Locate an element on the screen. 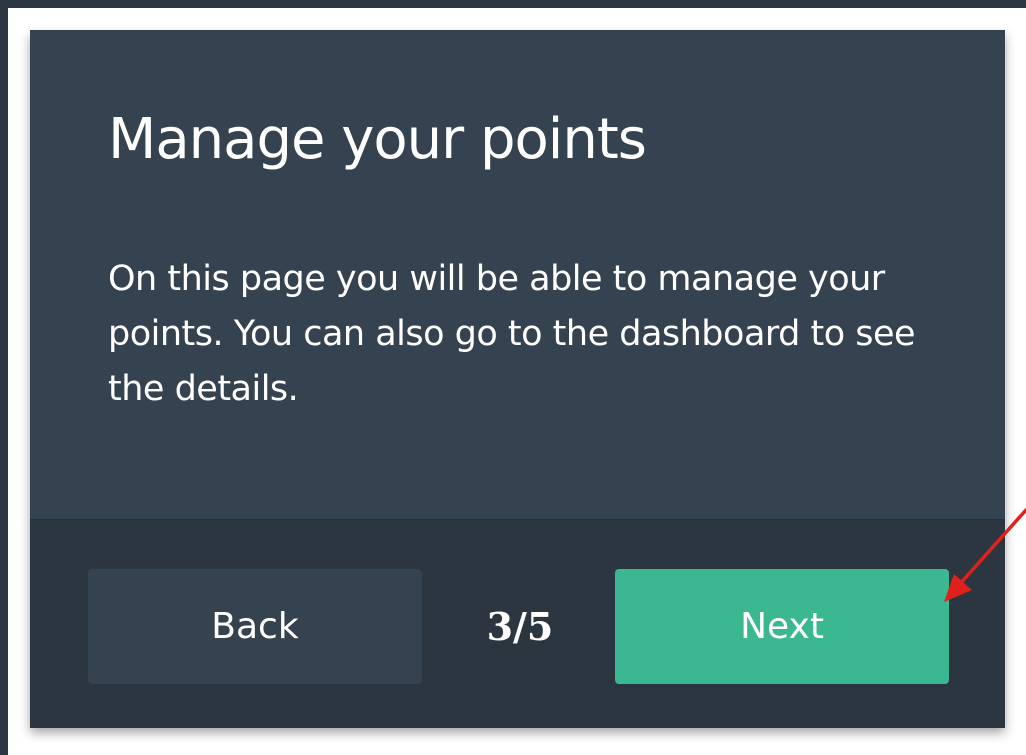  next-button: Next is located at coordinates (782, 626).